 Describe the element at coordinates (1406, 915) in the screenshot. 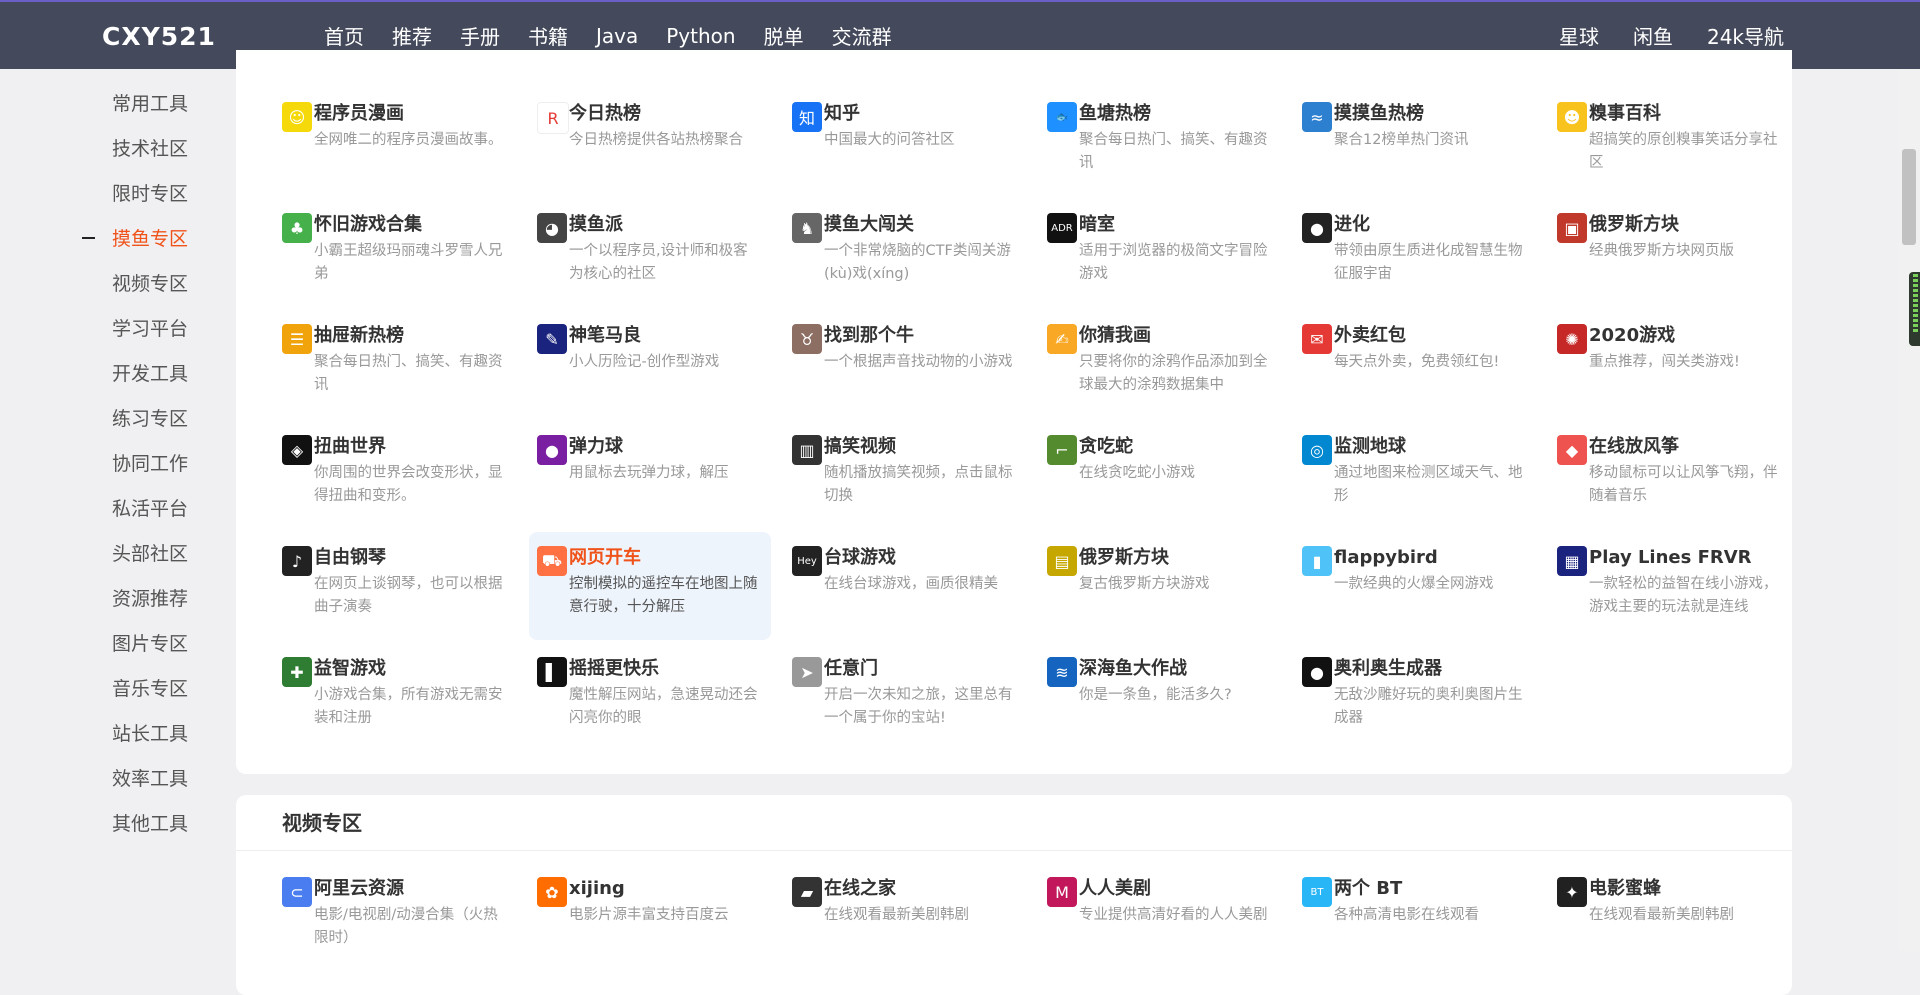

I see `site-description: 各种高清电影在线观看` at that location.